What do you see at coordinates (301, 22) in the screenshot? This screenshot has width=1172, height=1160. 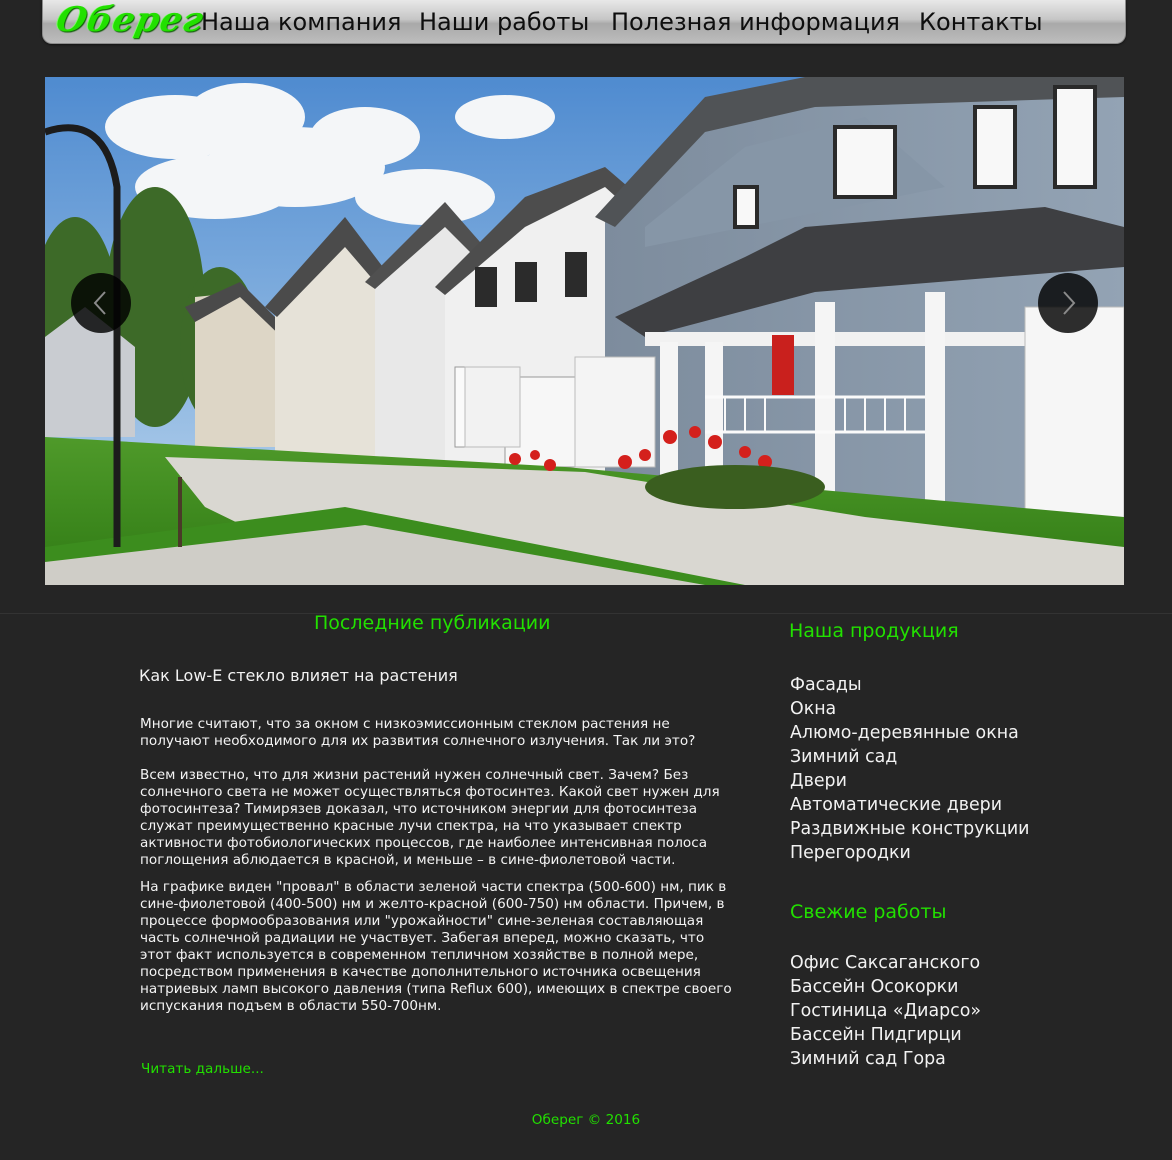 I see `nav-our-company: Наша компания` at bounding box center [301, 22].